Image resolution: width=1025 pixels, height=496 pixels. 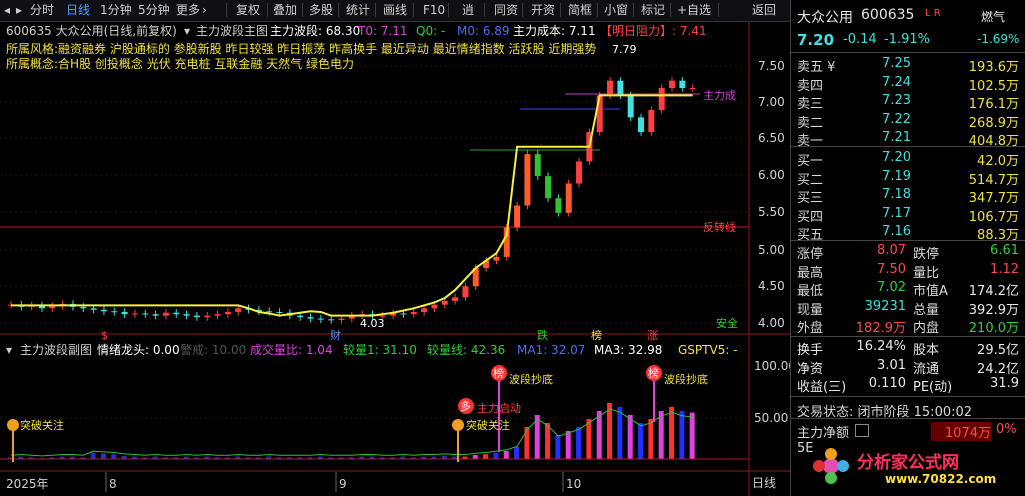 I want to click on btn-kaizi: 开资, so click(x=543, y=10).